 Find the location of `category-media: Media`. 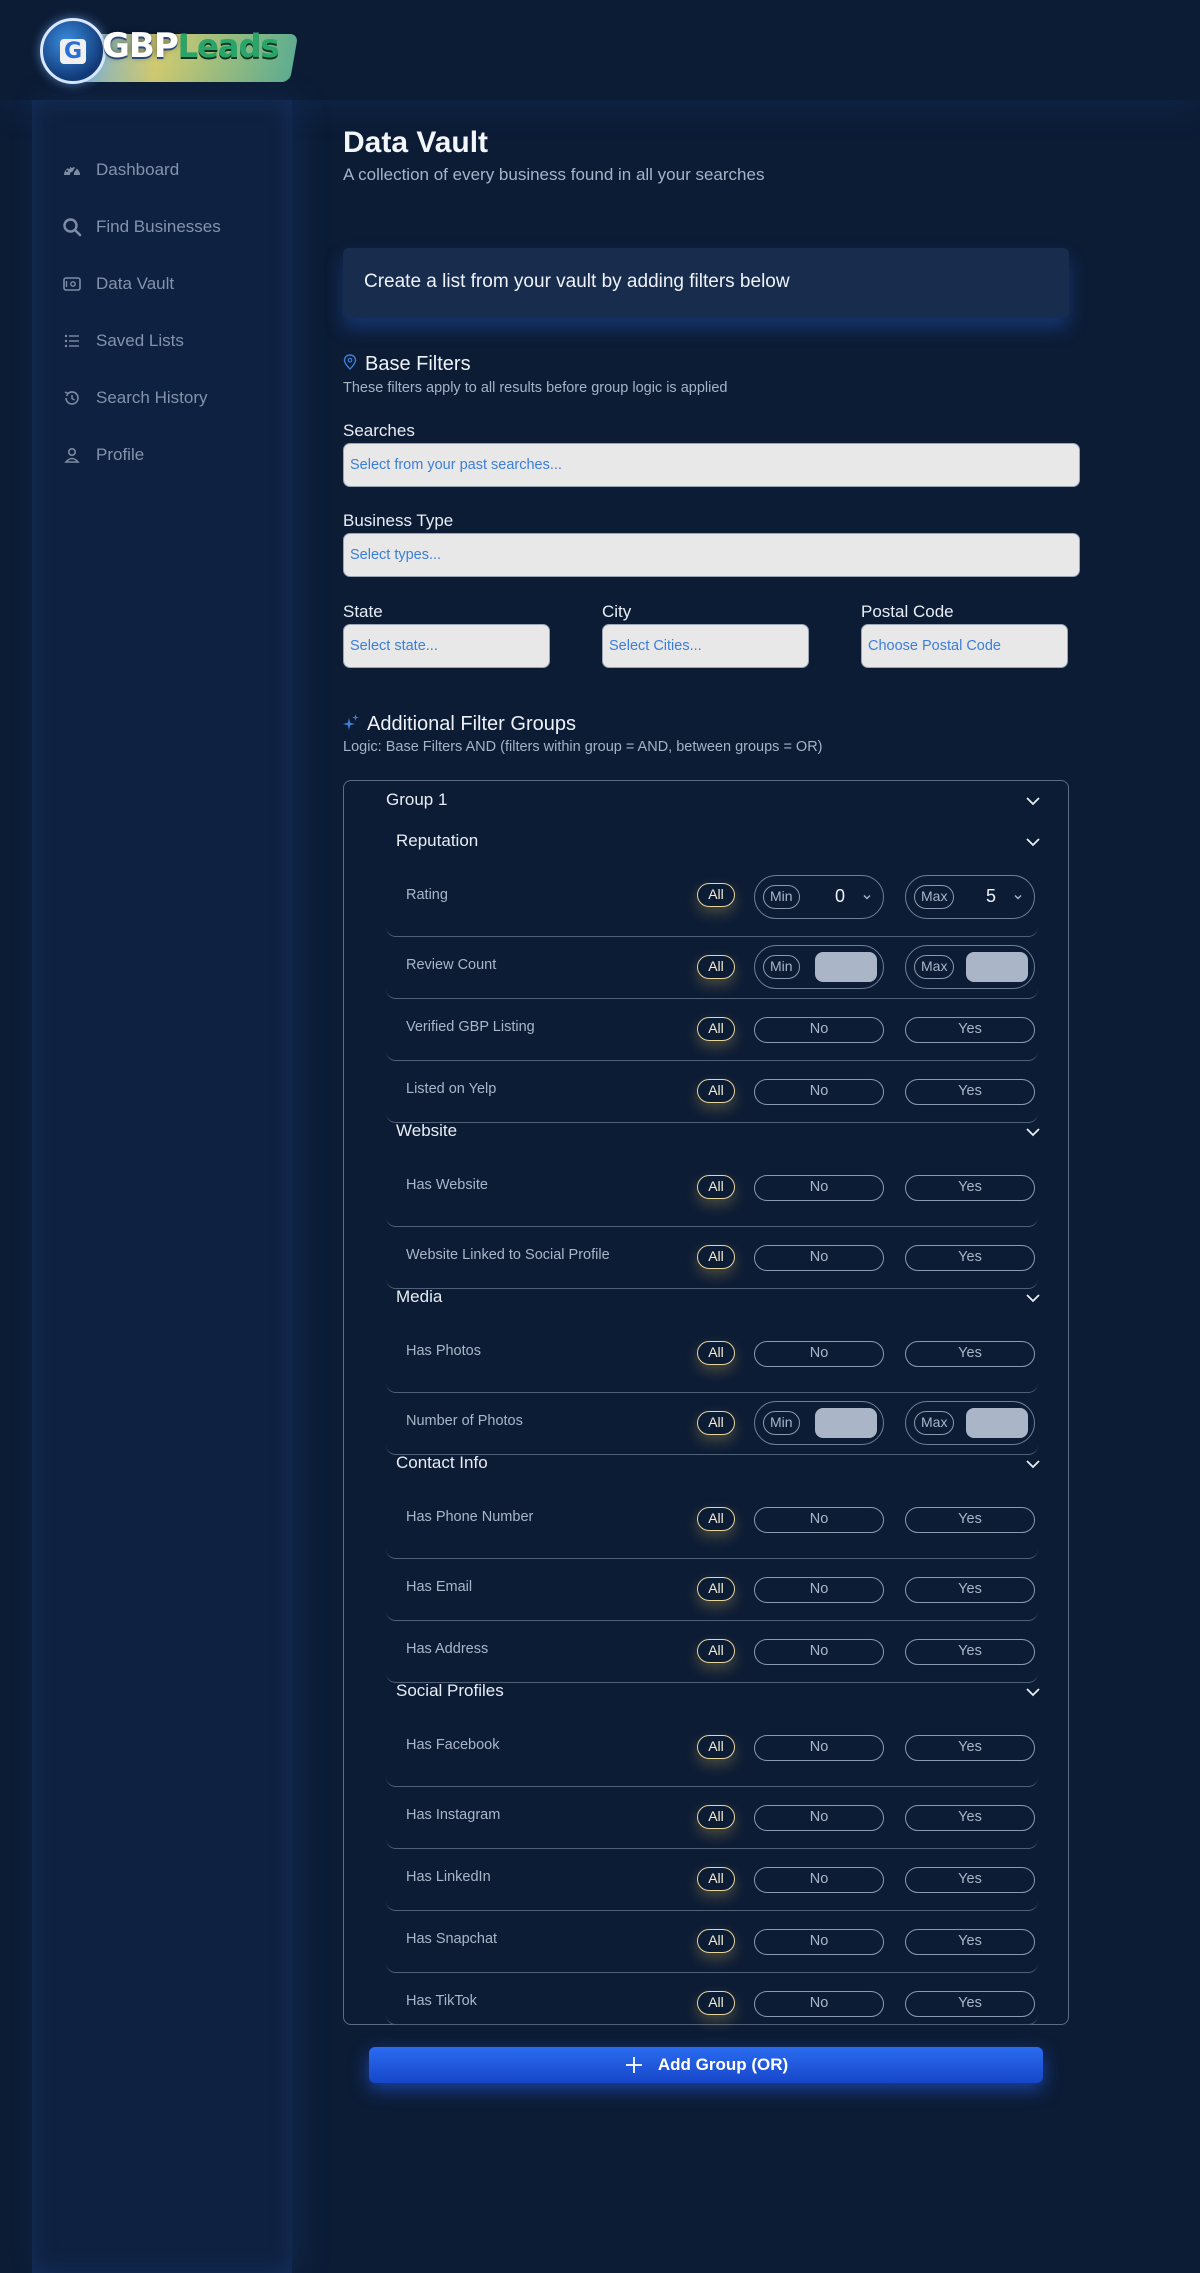

category-media: Media is located at coordinates (419, 1296).